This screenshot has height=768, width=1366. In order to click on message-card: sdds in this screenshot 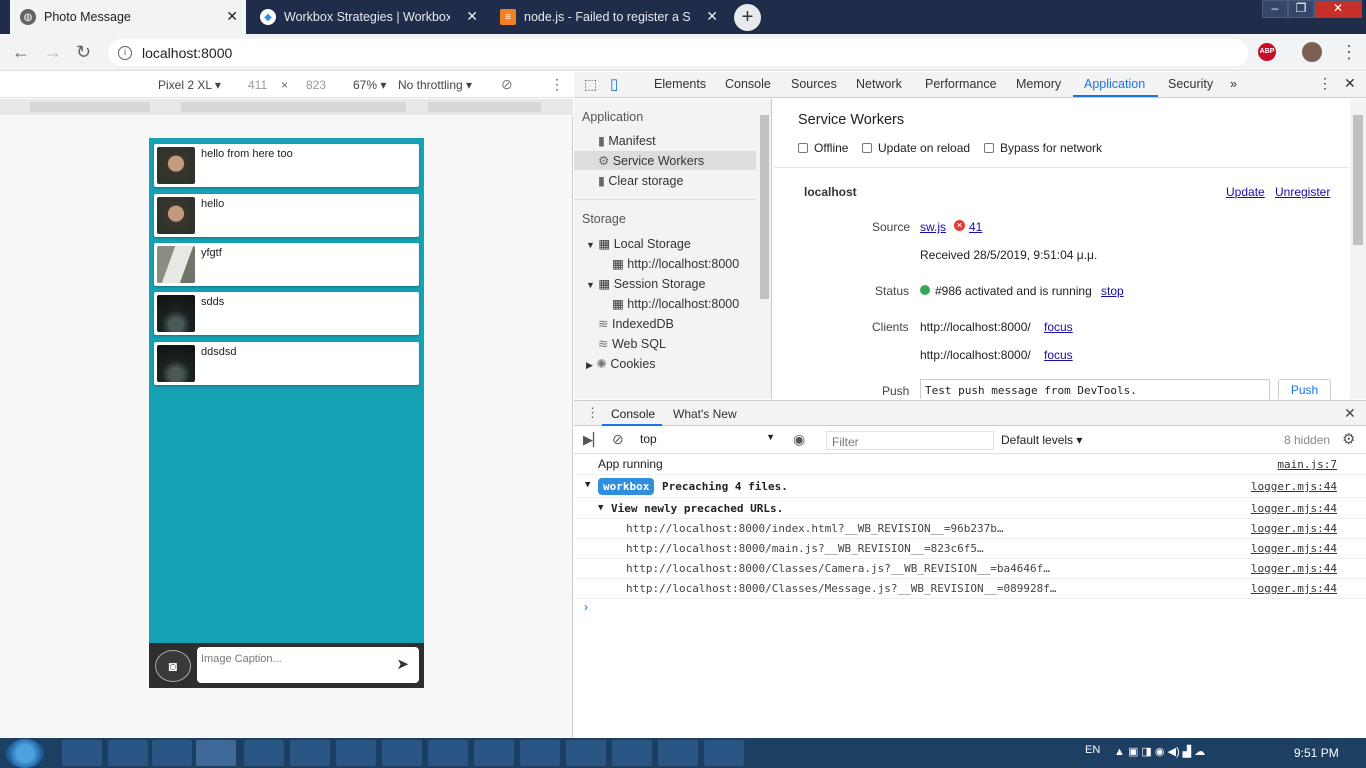, I will do `click(286, 313)`.